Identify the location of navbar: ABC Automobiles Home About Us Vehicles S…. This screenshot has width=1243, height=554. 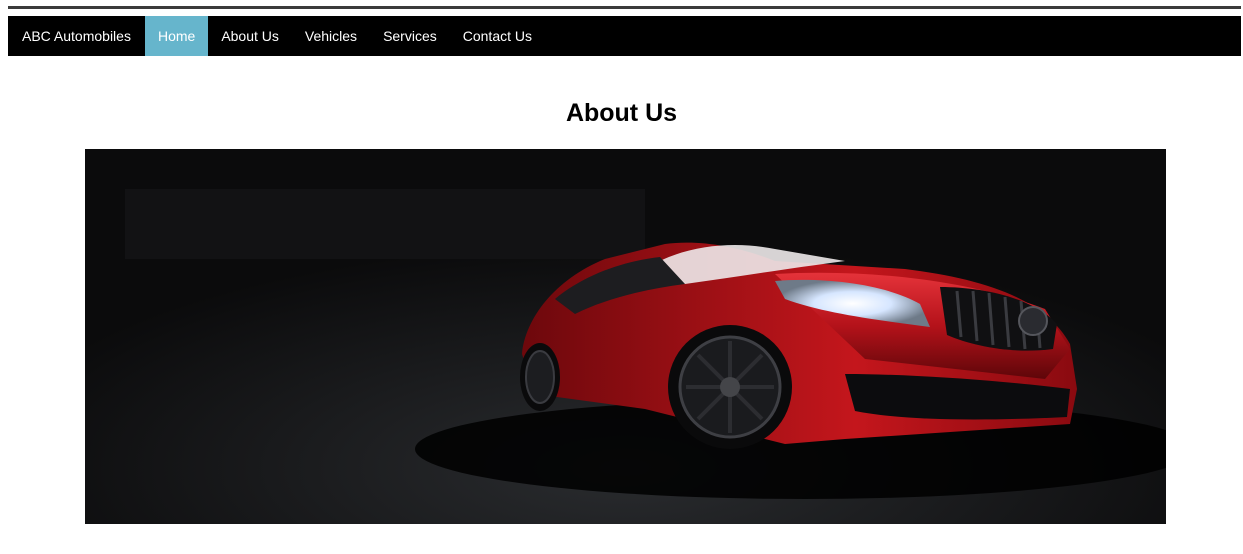
(624, 36).